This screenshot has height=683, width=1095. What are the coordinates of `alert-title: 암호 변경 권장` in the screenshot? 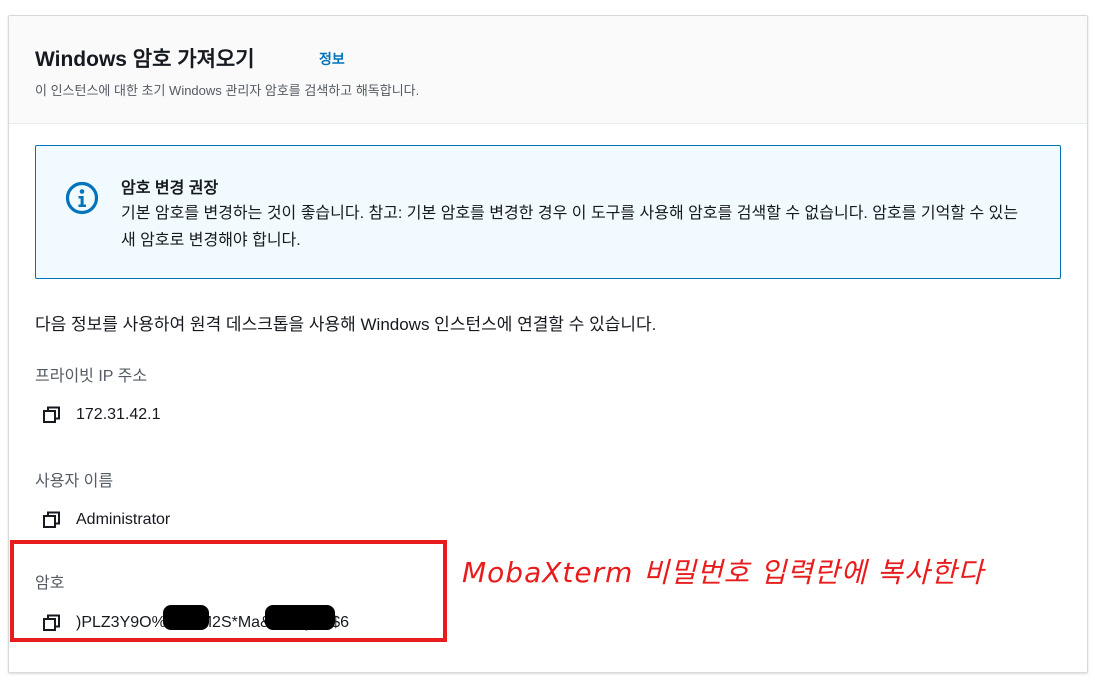 It's located at (170, 188).